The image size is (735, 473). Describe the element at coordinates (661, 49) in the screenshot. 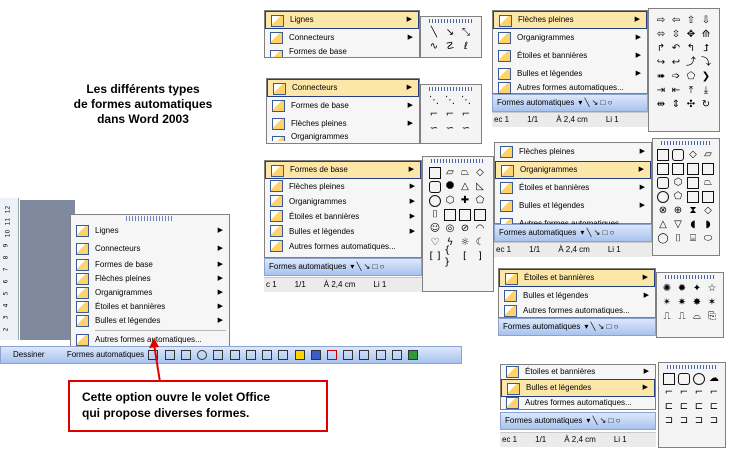

I see `bent-arrow-icon: ↱` at that location.